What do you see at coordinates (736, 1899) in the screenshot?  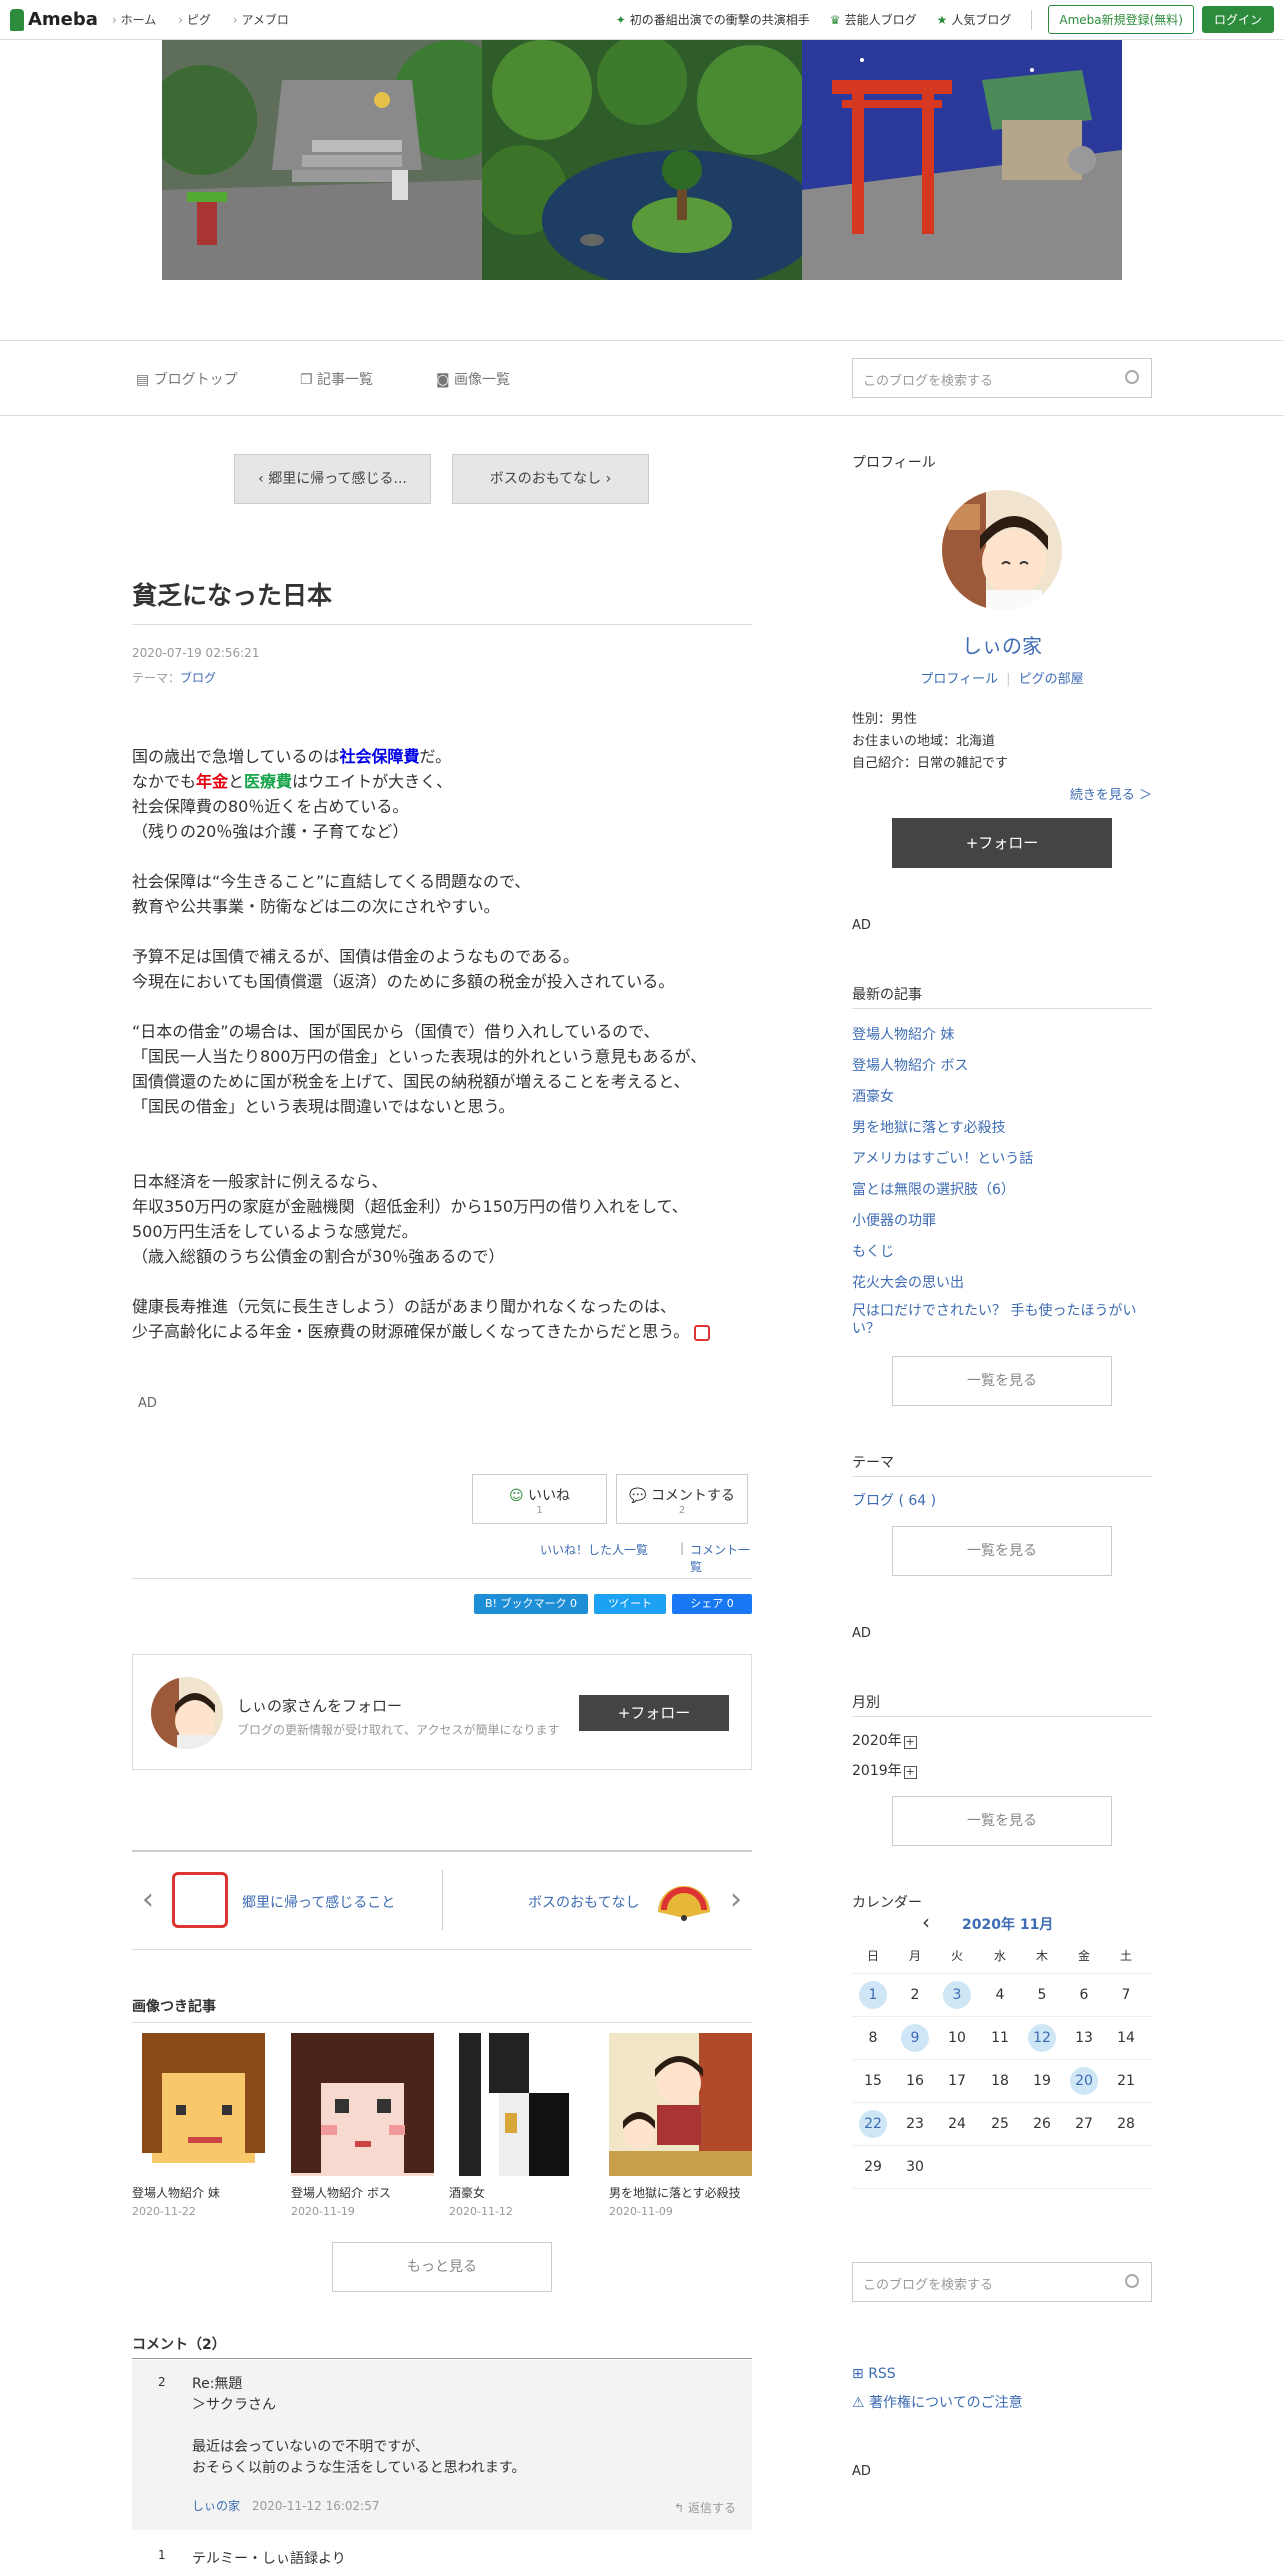 I see `chevron-right-icon: ›` at bounding box center [736, 1899].